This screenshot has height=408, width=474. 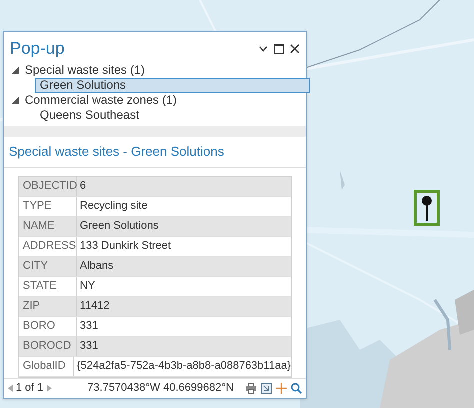 I want to click on tree-item: Queens Southeast, so click(x=172, y=115).